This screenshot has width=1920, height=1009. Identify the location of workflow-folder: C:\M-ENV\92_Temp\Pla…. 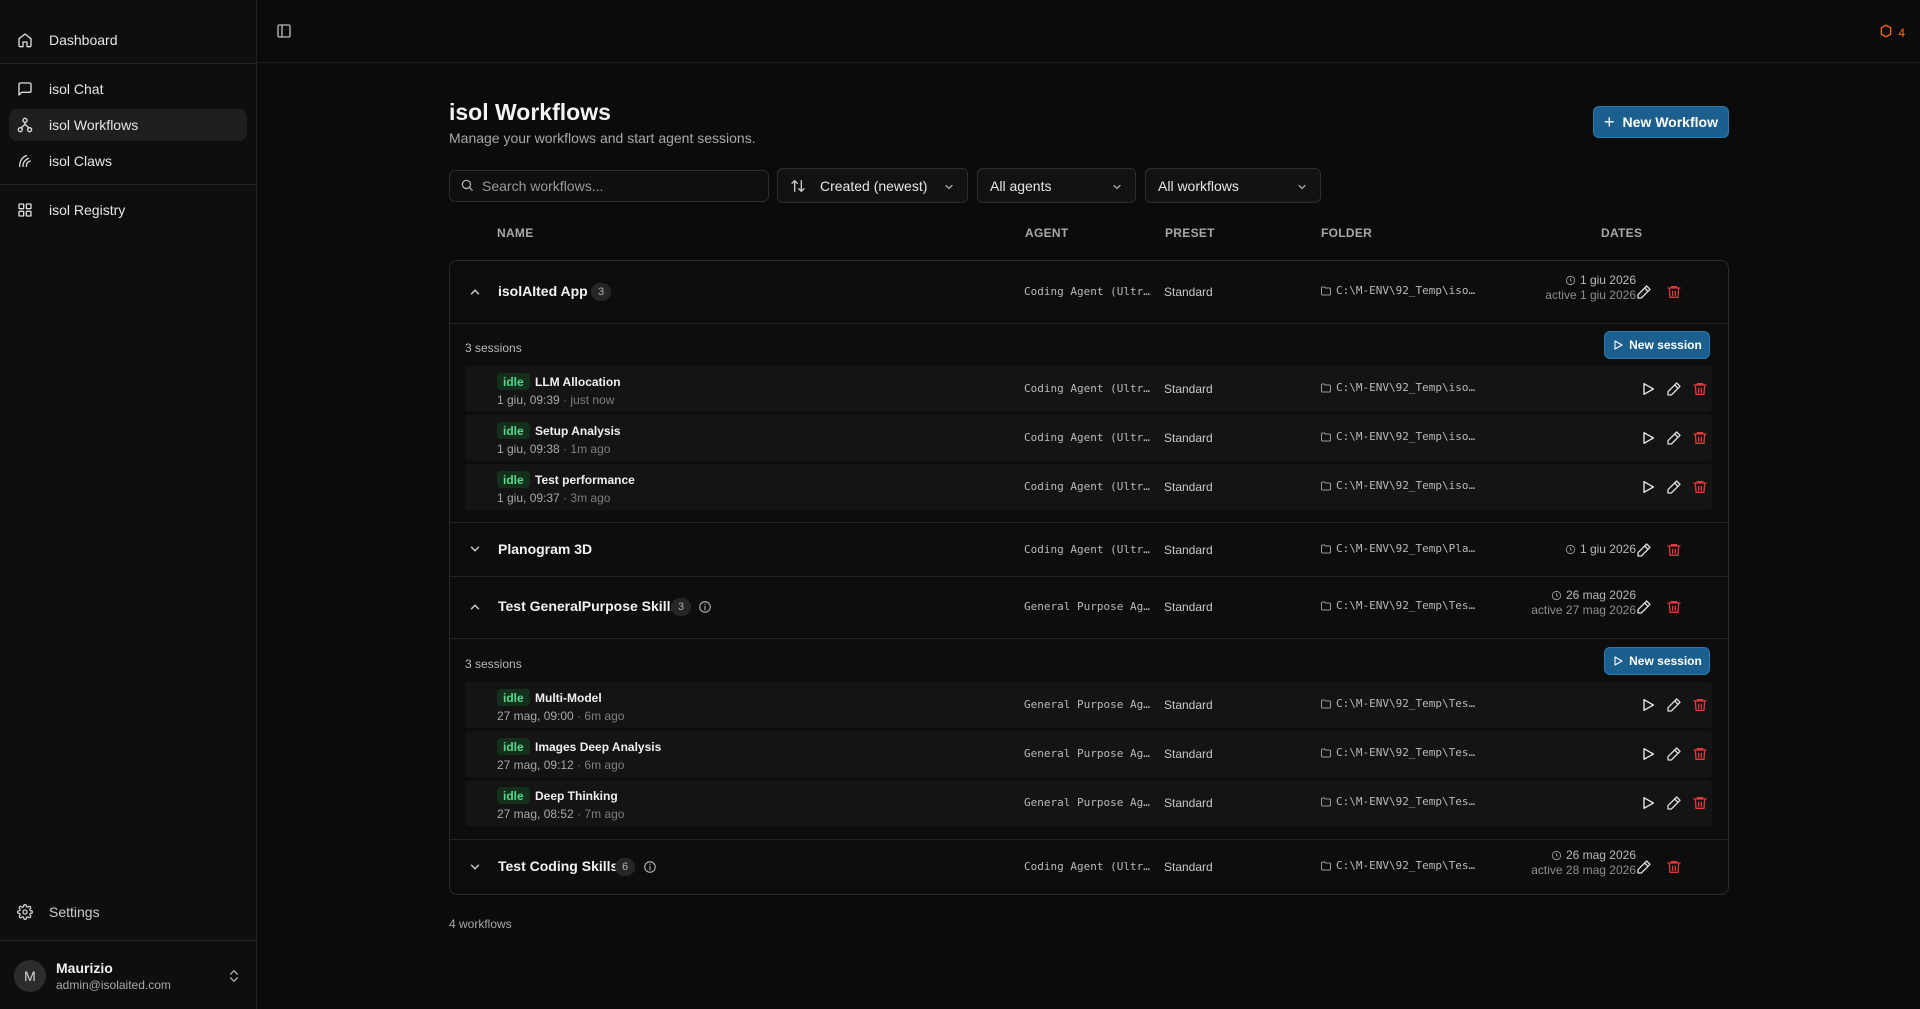
(1399, 548).